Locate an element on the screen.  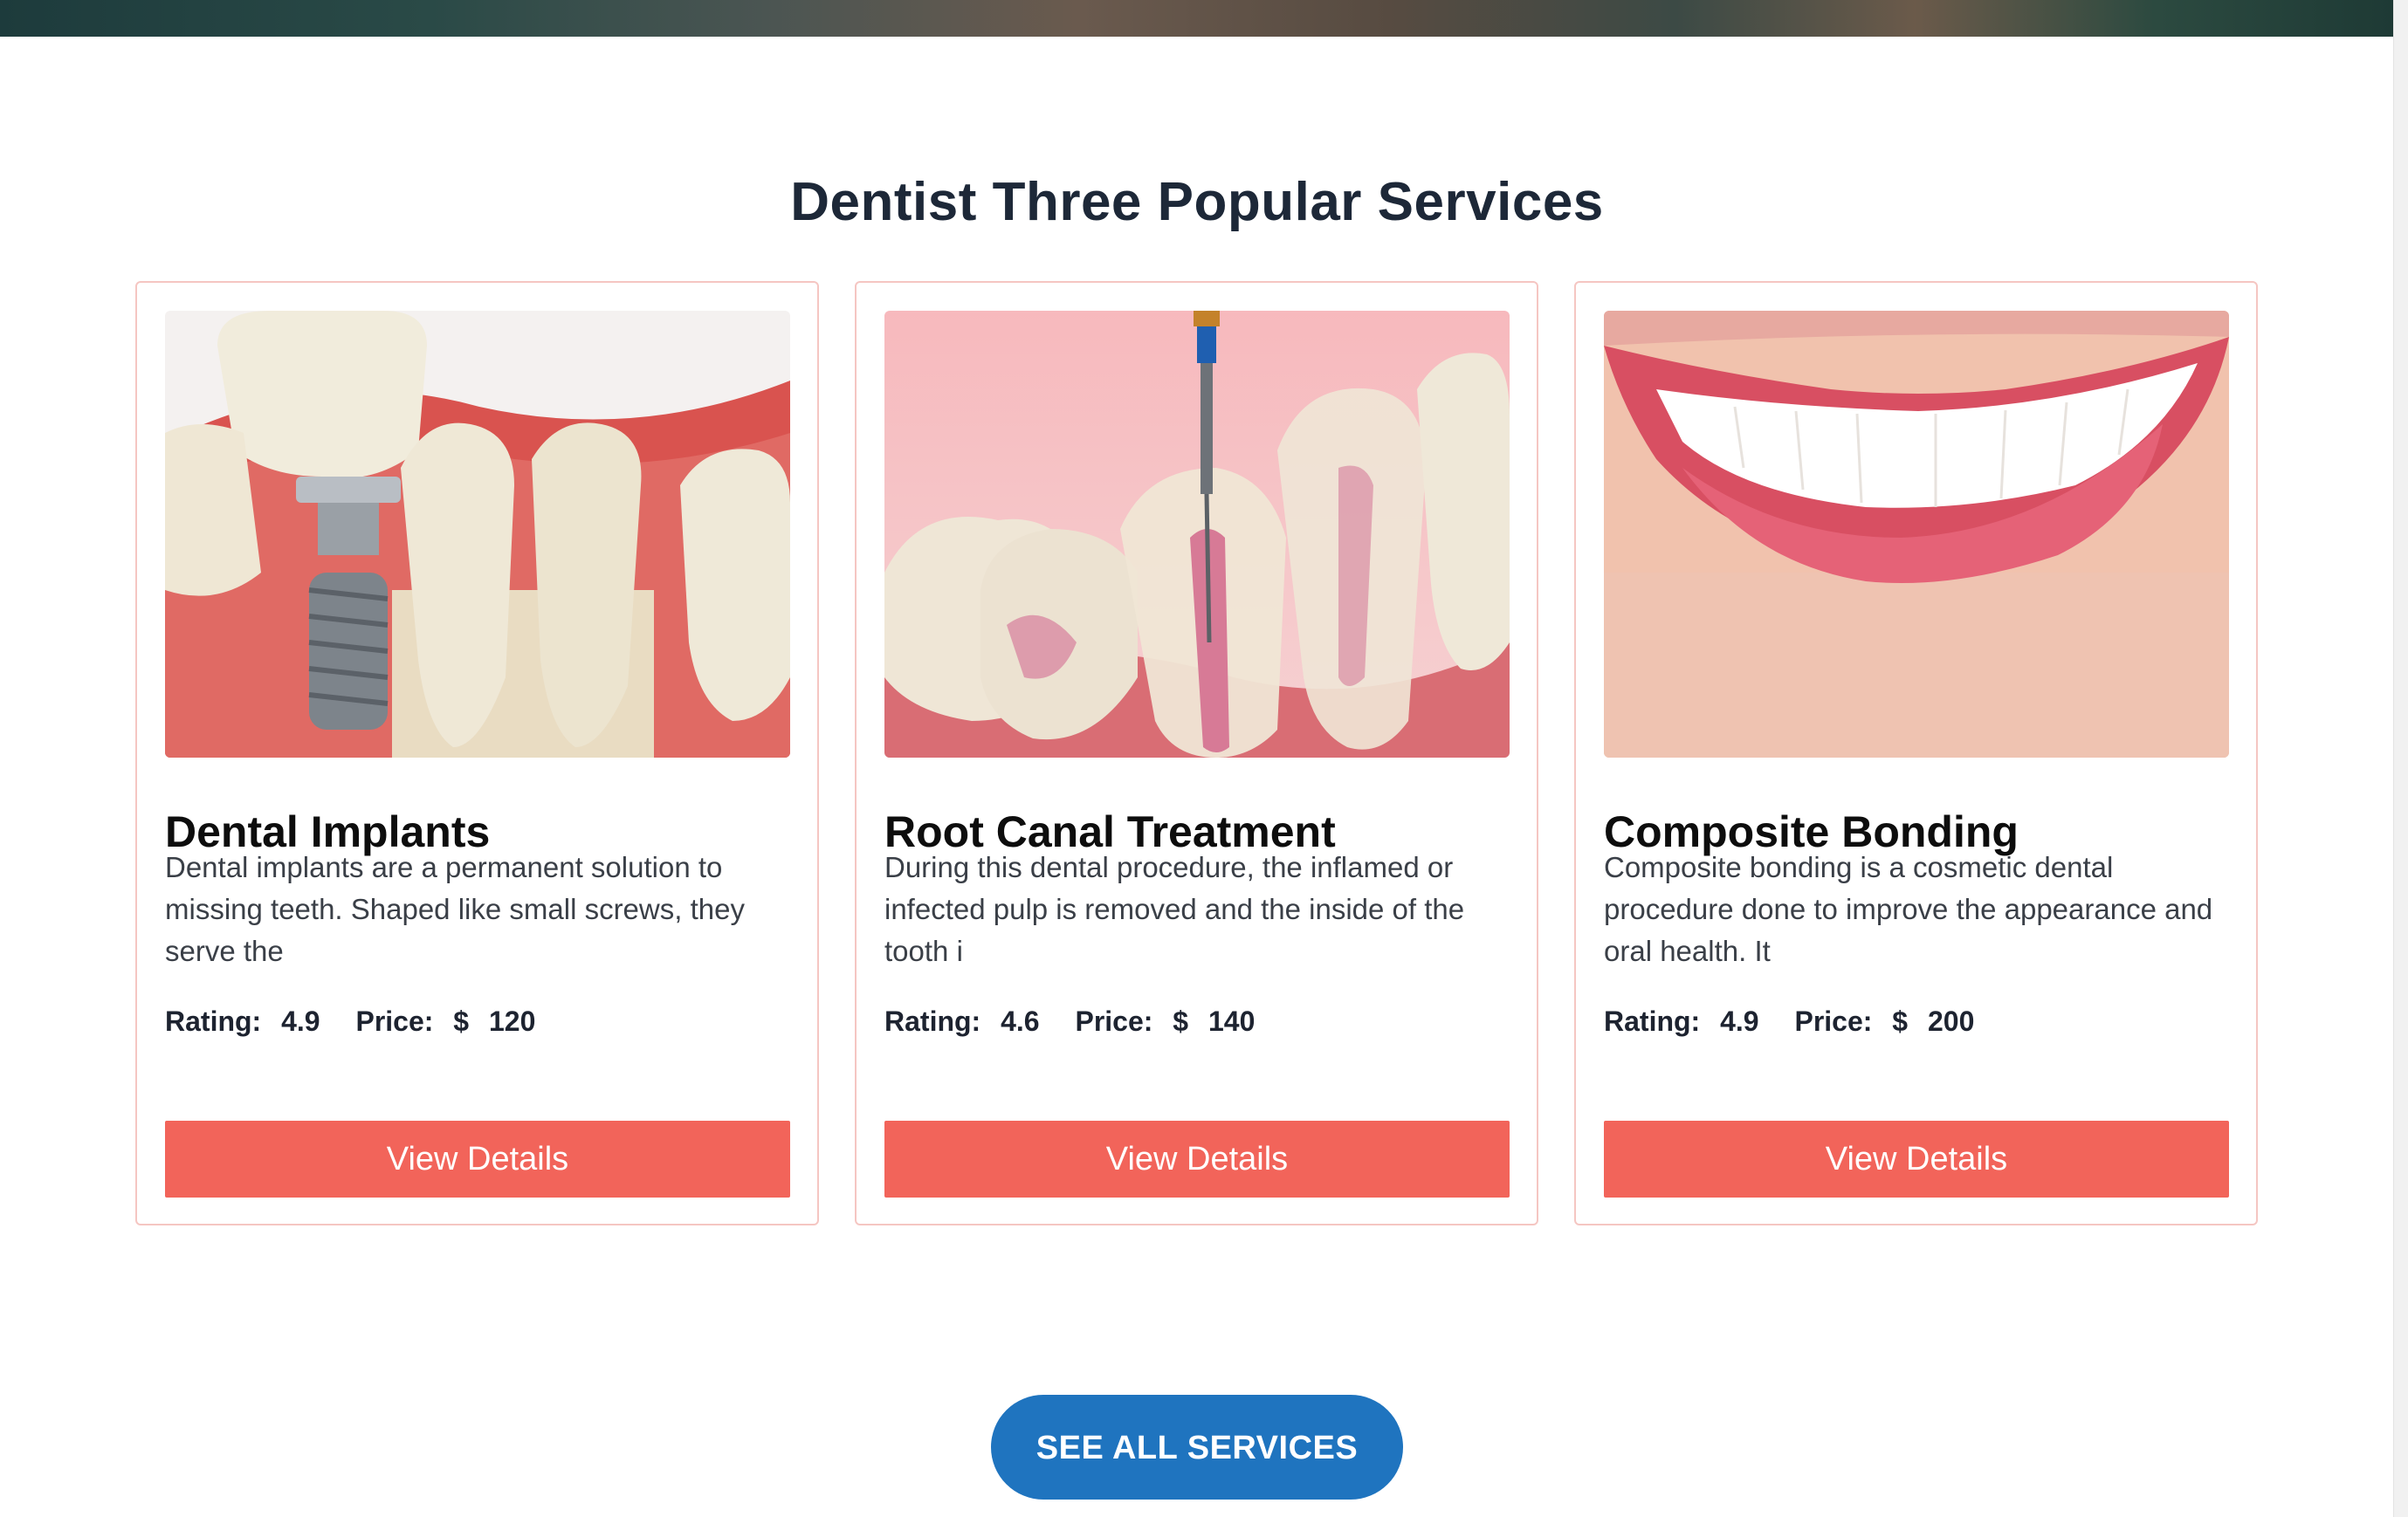
service-meta: Rating: 4.9 Price: $ 120 is located at coordinates (477, 1022).